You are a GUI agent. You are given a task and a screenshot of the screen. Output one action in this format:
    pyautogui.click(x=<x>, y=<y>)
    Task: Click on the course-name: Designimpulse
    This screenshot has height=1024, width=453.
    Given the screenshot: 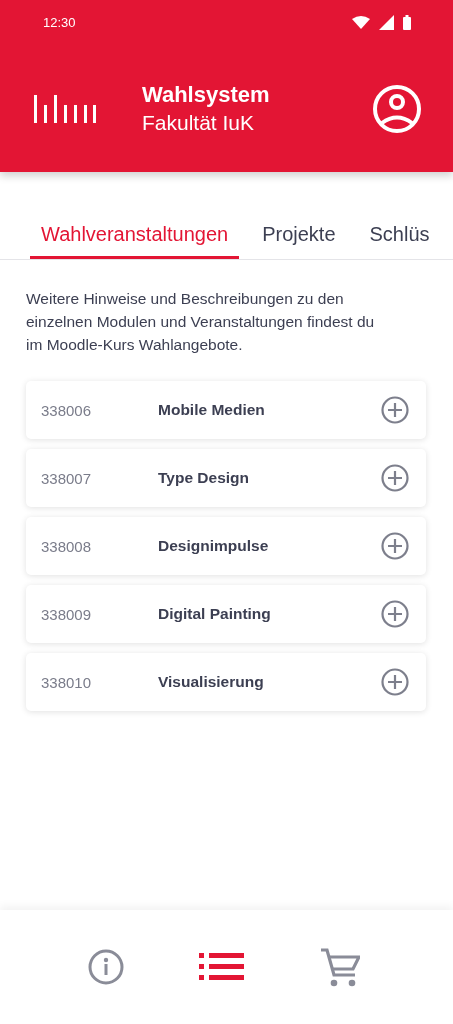 What is the action you would take?
    pyautogui.click(x=214, y=546)
    